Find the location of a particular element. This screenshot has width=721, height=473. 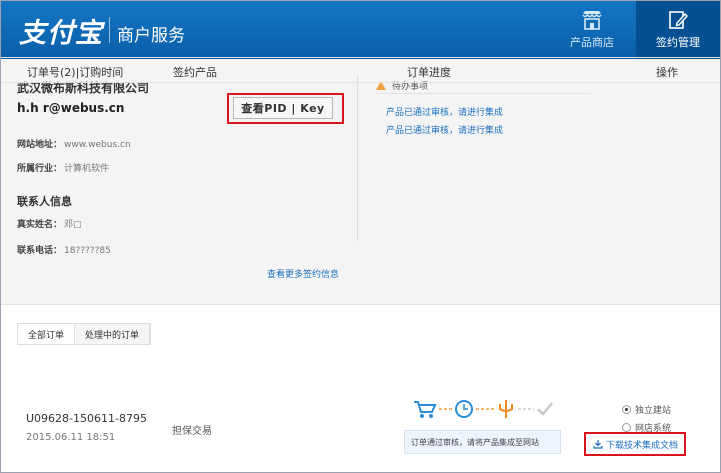

order-progress-steps is located at coordinates (483, 409).